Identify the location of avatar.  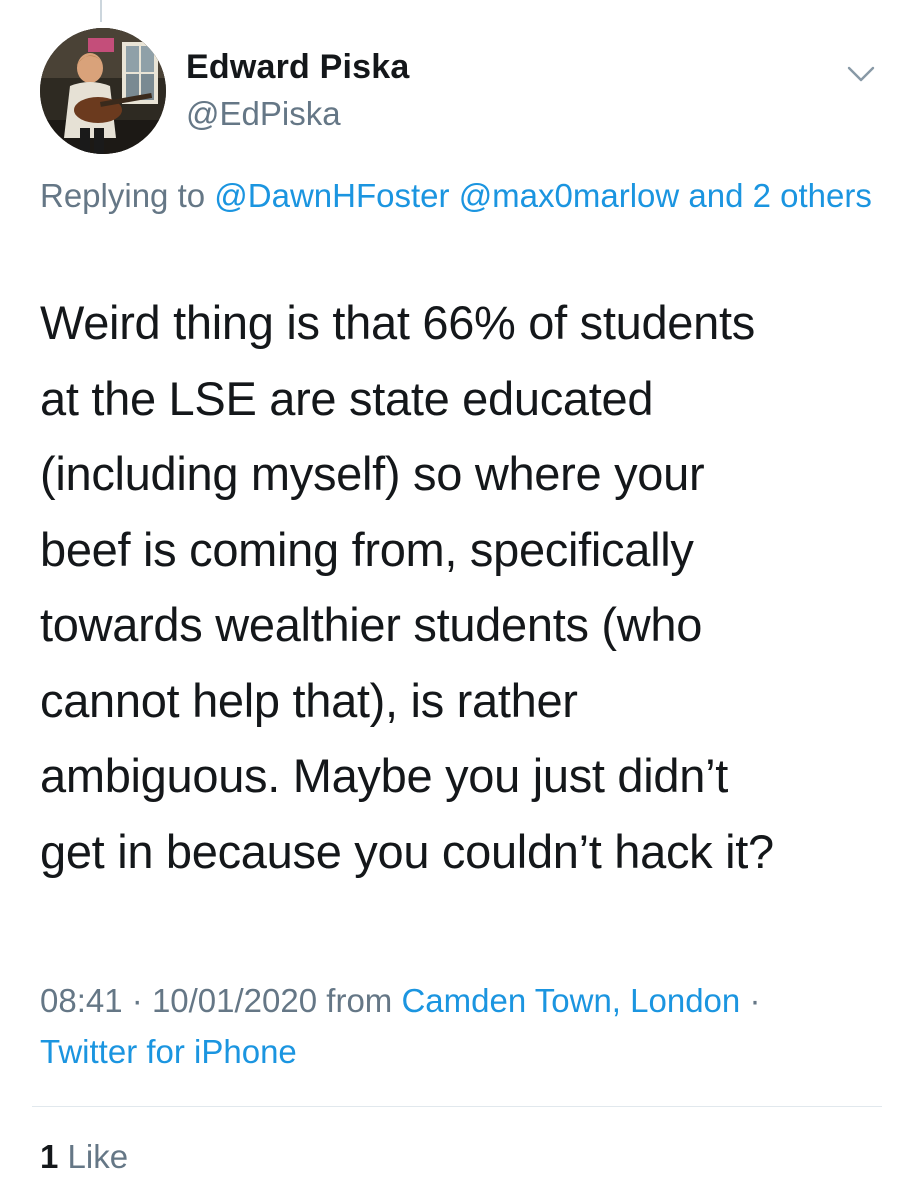
(103, 91).